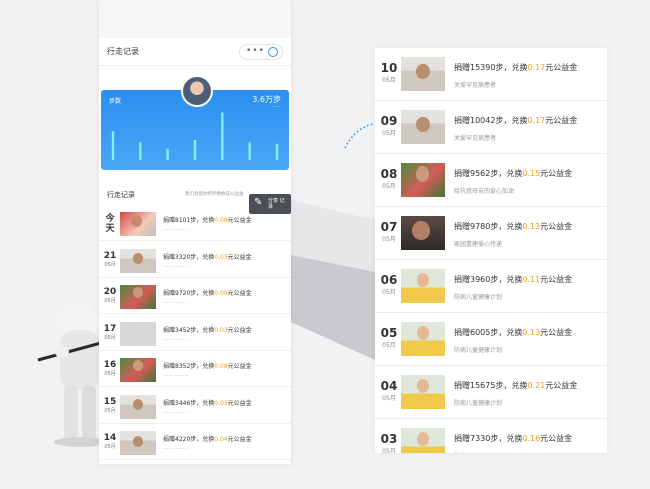 The height and width of the screenshot is (489, 650). I want to click on donation-text: 捐赠9562步，兑换0.15元公益金, so click(513, 173).